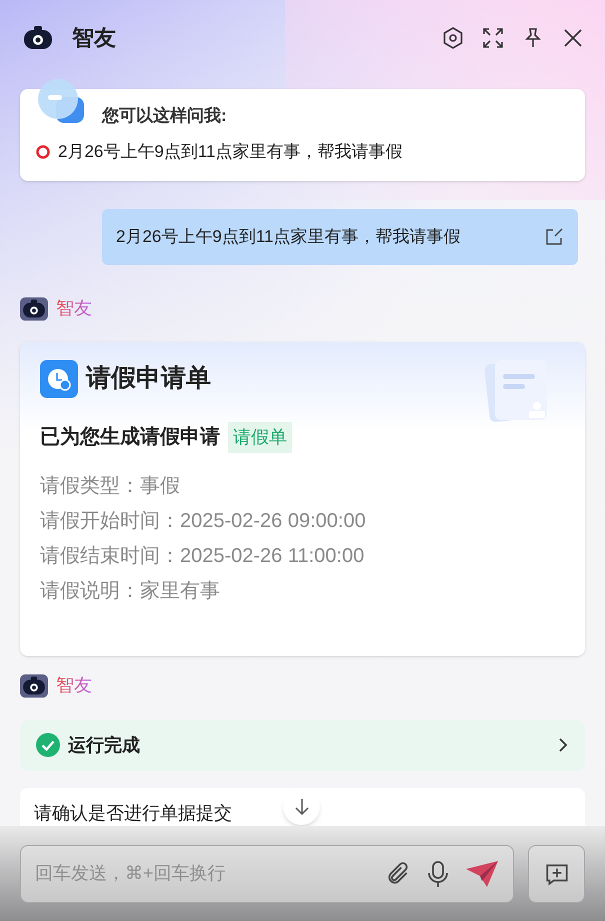  Describe the element at coordinates (180, 591) in the screenshot. I see `field-value: 家里有事` at that location.